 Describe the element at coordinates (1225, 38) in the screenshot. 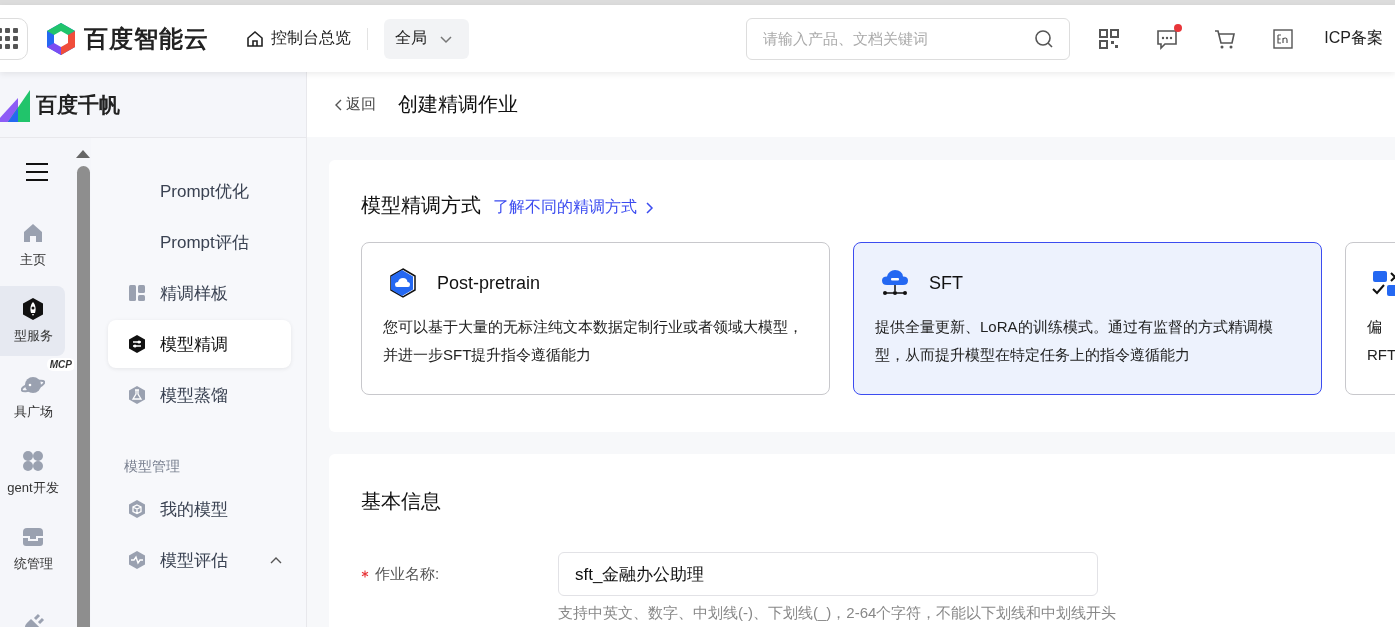

I see `cart-icon` at that location.